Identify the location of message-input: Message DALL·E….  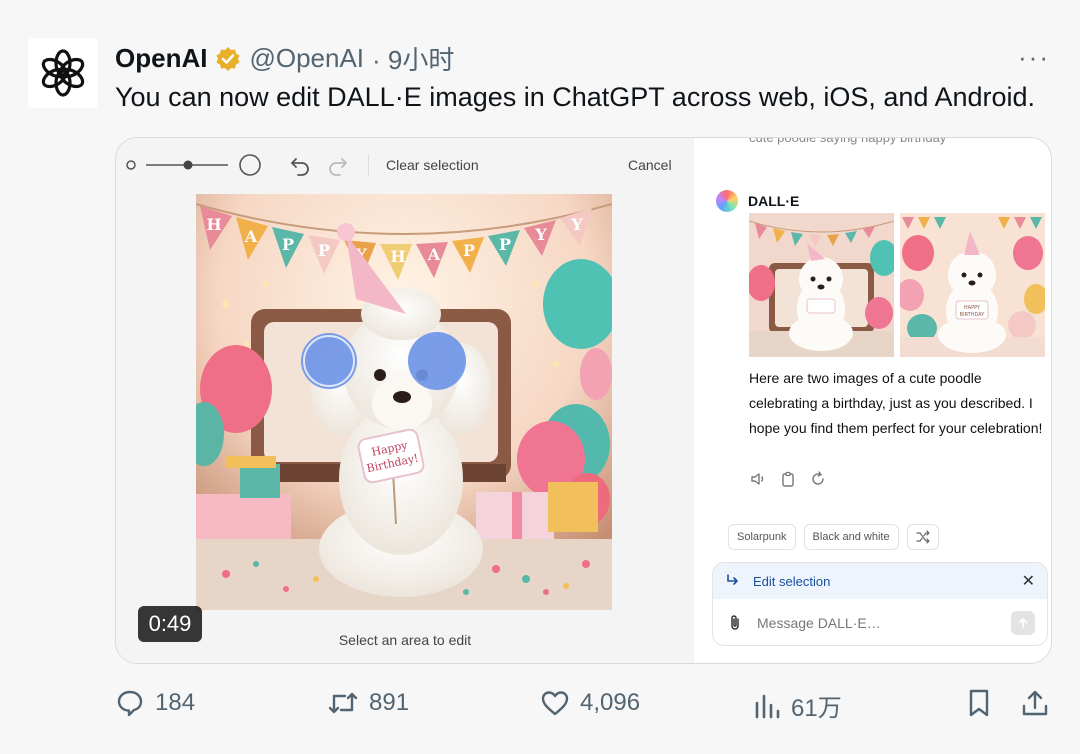
(819, 623).